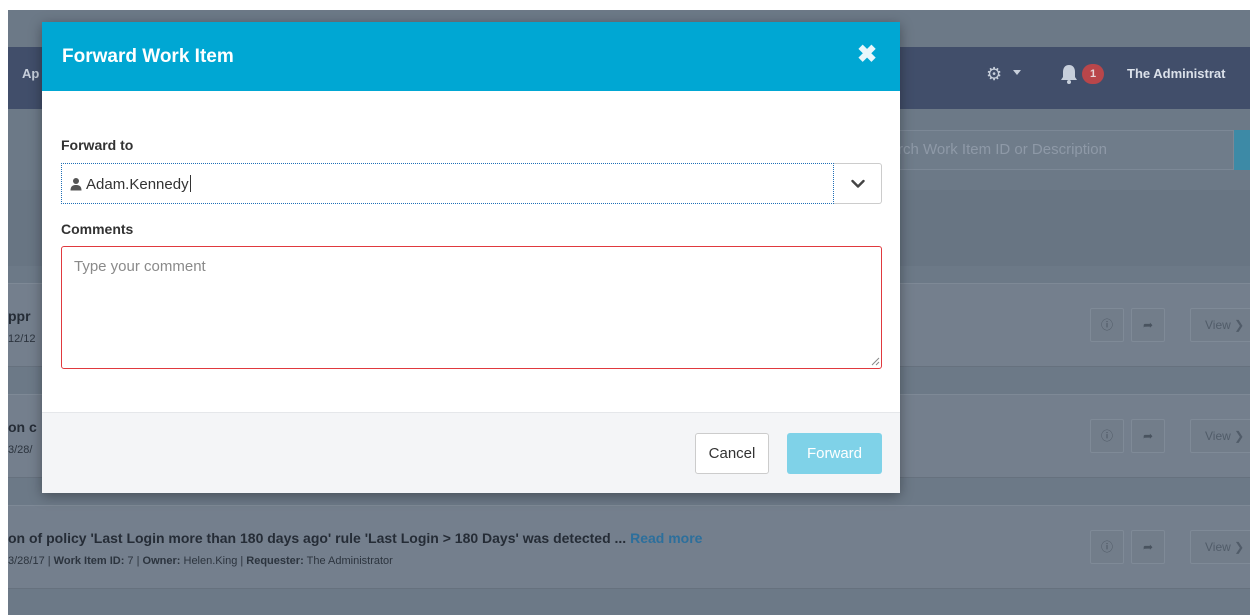 This screenshot has height=615, width=1250. Describe the element at coordinates (30, 73) in the screenshot. I see `nav-apps-link: Ap` at that location.